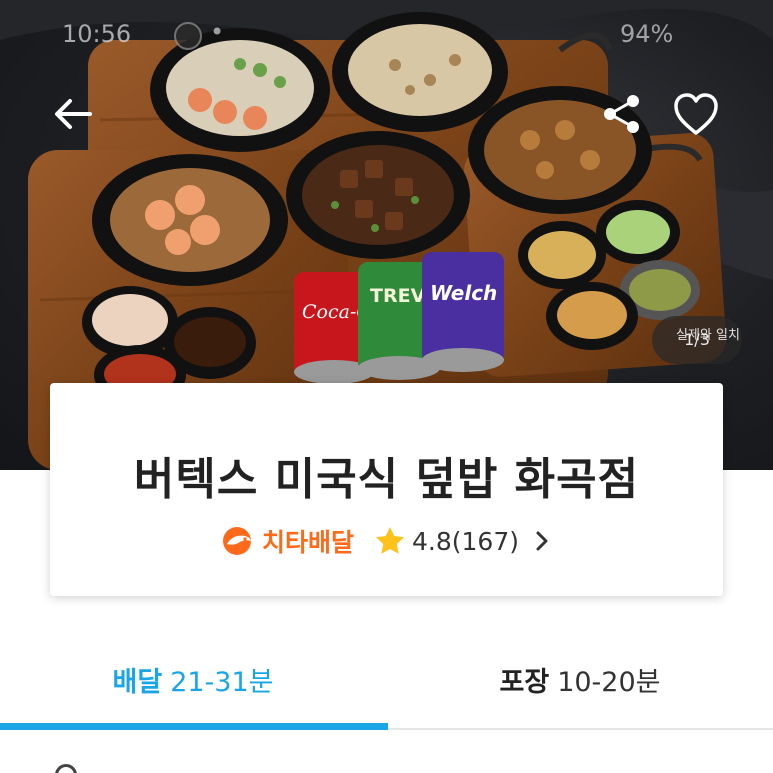 This screenshot has height=773, width=773. Describe the element at coordinates (217, 32) in the screenshot. I see `status-indicator: •` at that location.